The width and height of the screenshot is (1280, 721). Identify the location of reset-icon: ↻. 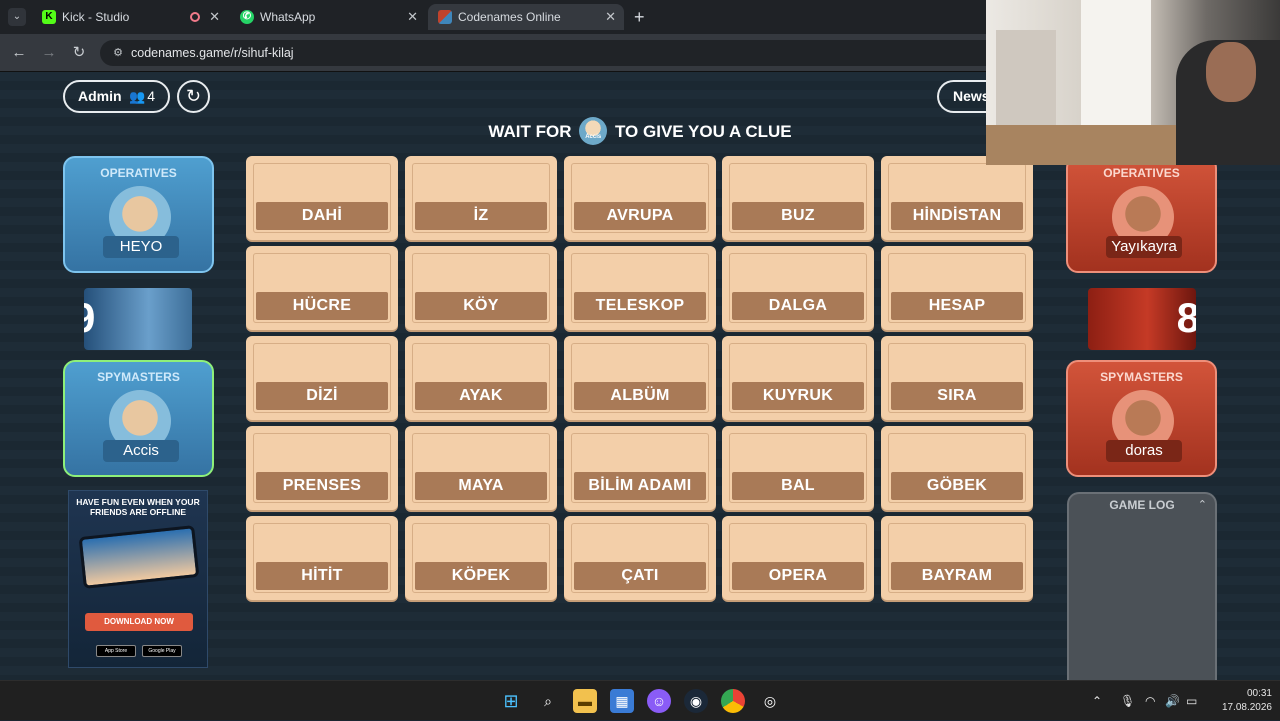
(193, 96).